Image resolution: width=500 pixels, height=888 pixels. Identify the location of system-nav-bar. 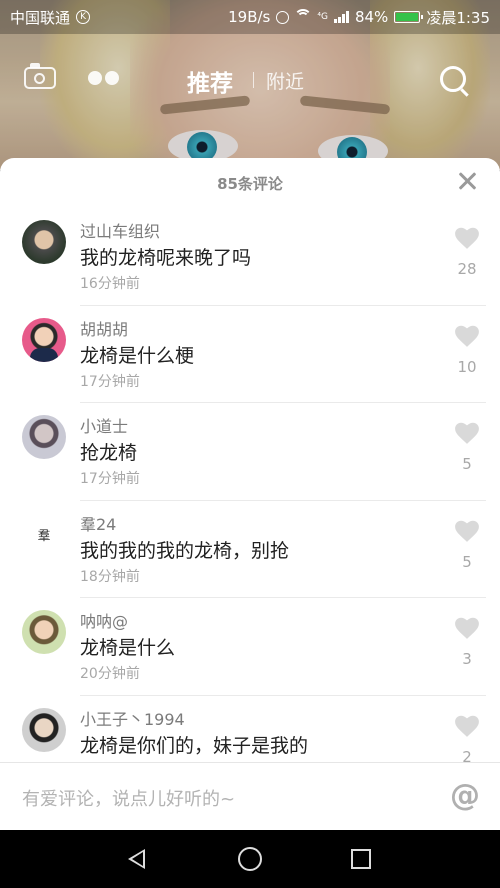
(250, 859).